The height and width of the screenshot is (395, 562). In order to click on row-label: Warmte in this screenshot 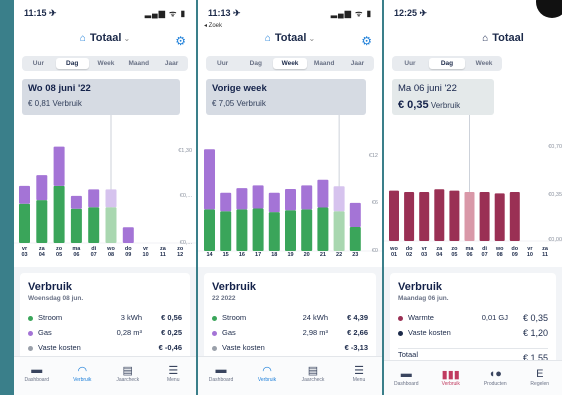, I will do `click(421, 317)`.